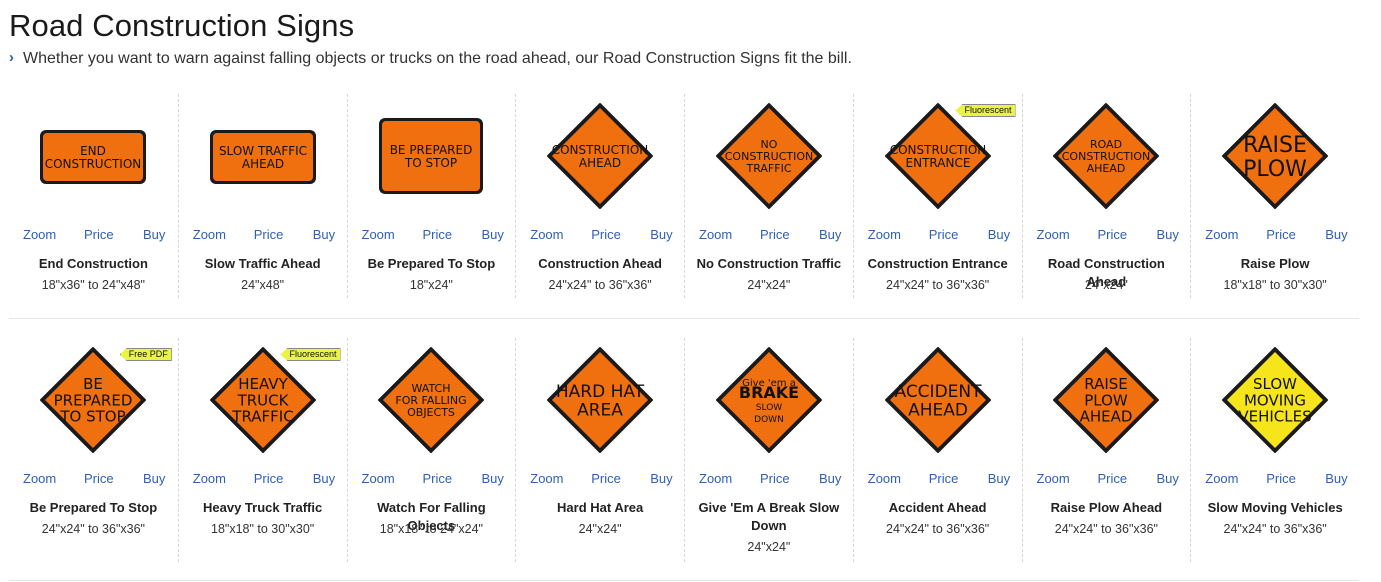 The height and width of the screenshot is (582, 1381). I want to click on product-name: Hard Hat Area, so click(600, 508).